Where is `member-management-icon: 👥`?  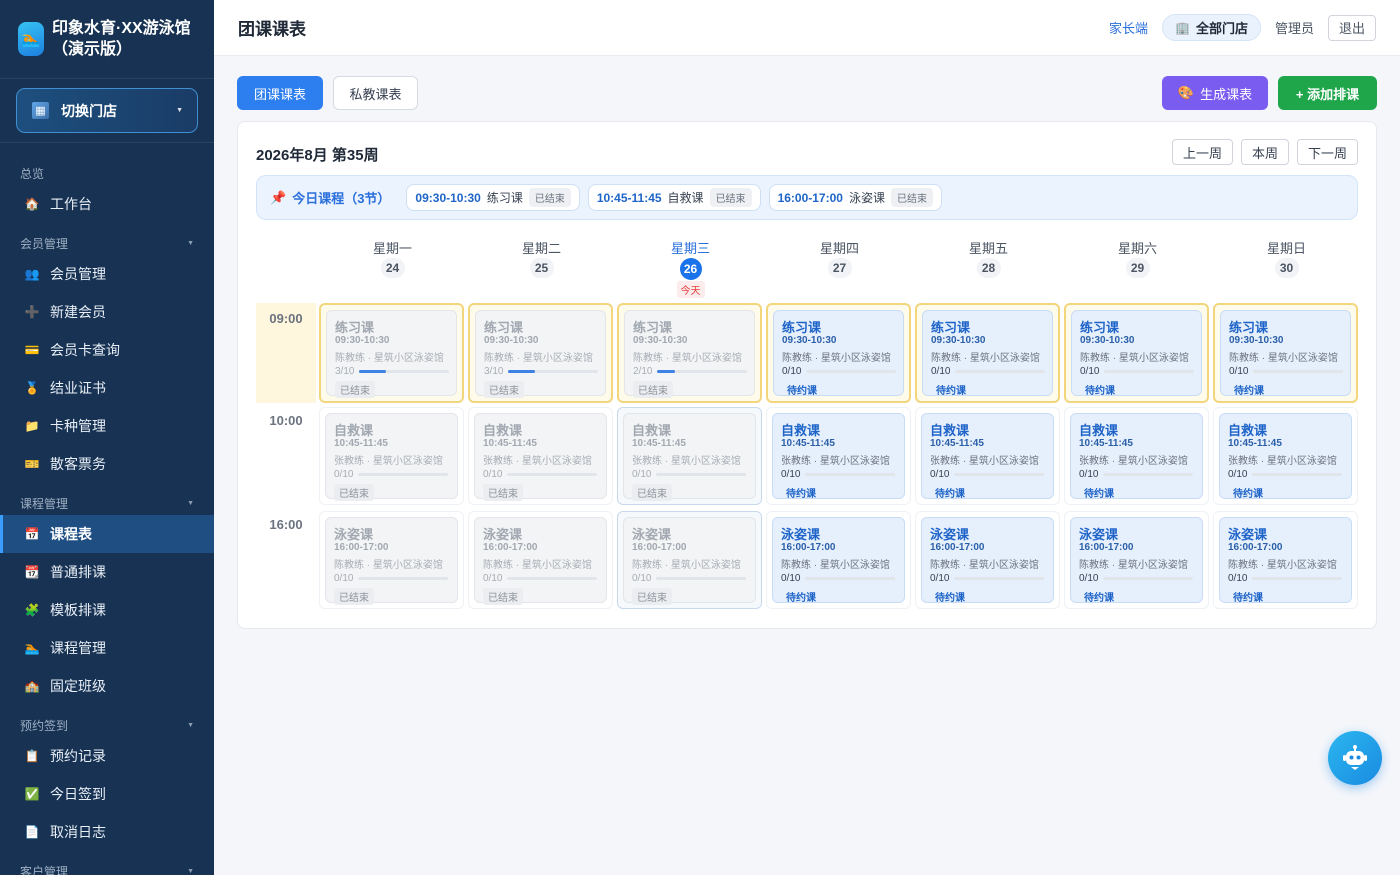 member-management-icon: 👥 is located at coordinates (32, 274).